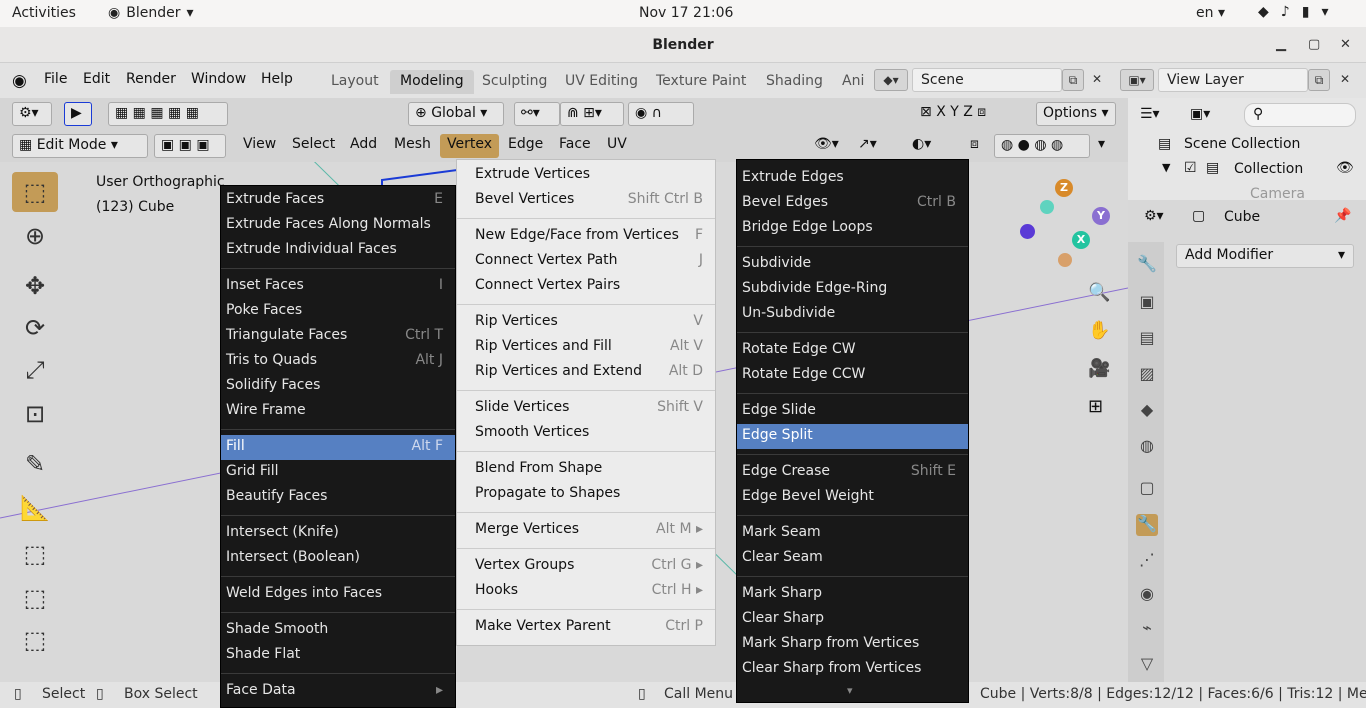  Describe the element at coordinates (852, 644) in the screenshot. I see `edge-menu-item-mark-sharp-from-vertices: Mark Sharp from Vertices` at that location.